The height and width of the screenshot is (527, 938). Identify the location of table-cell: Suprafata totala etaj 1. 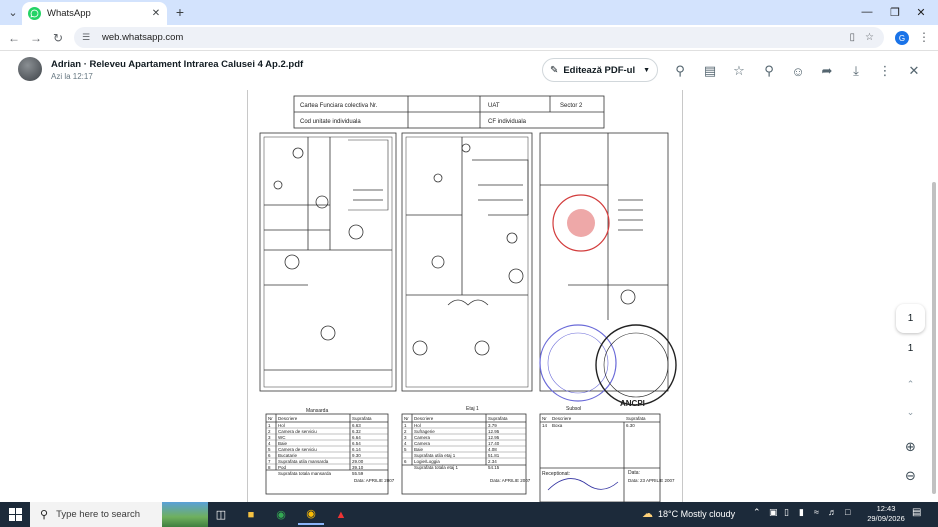
(436, 467).